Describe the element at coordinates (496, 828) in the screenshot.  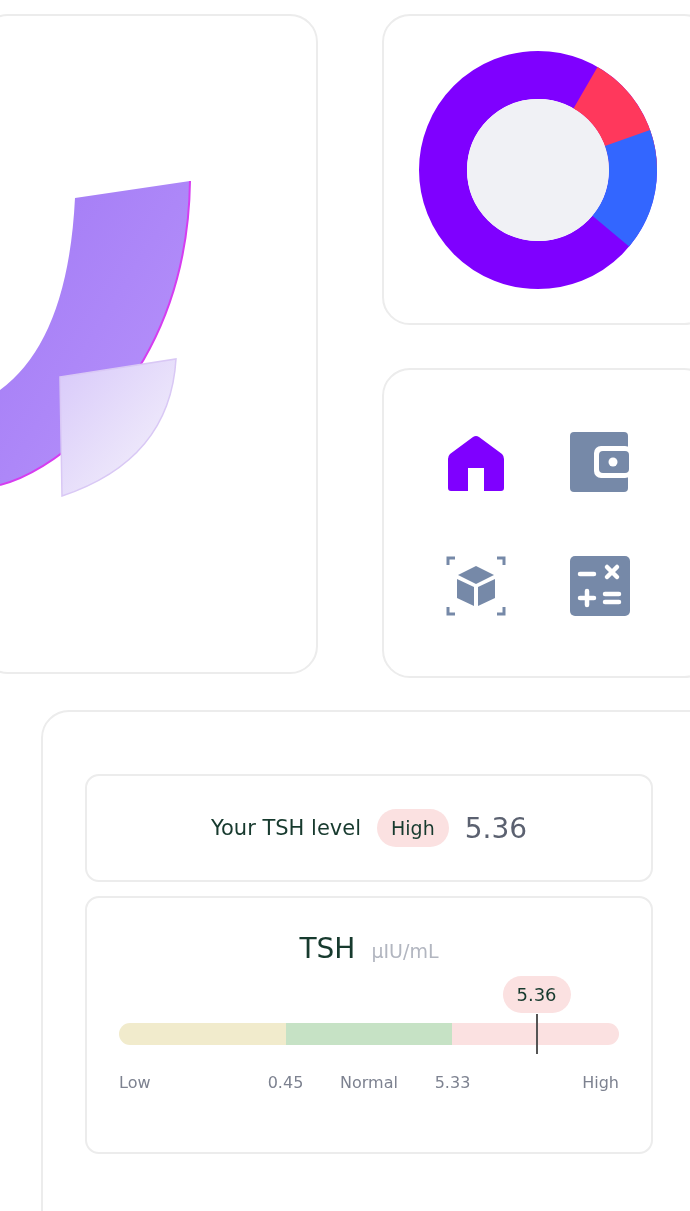
I see `level-value: 5.36` at that location.